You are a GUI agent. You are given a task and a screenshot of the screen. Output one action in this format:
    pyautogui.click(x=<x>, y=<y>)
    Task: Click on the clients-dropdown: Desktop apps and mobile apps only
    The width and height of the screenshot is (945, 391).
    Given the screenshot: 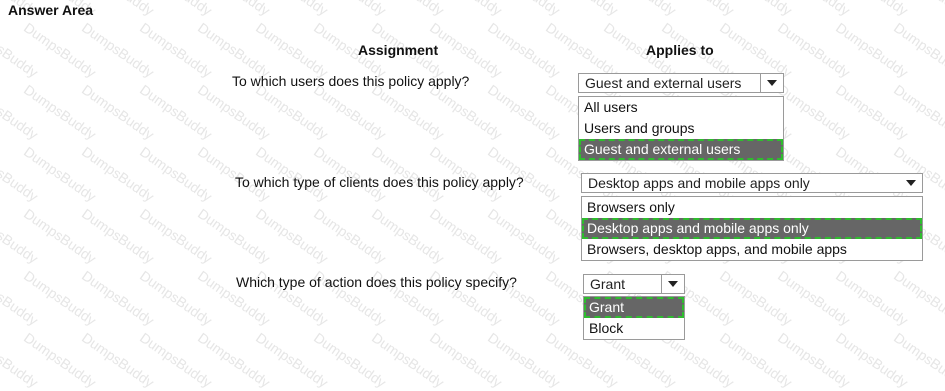 What is the action you would take?
    pyautogui.click(x=752, y=183)
    